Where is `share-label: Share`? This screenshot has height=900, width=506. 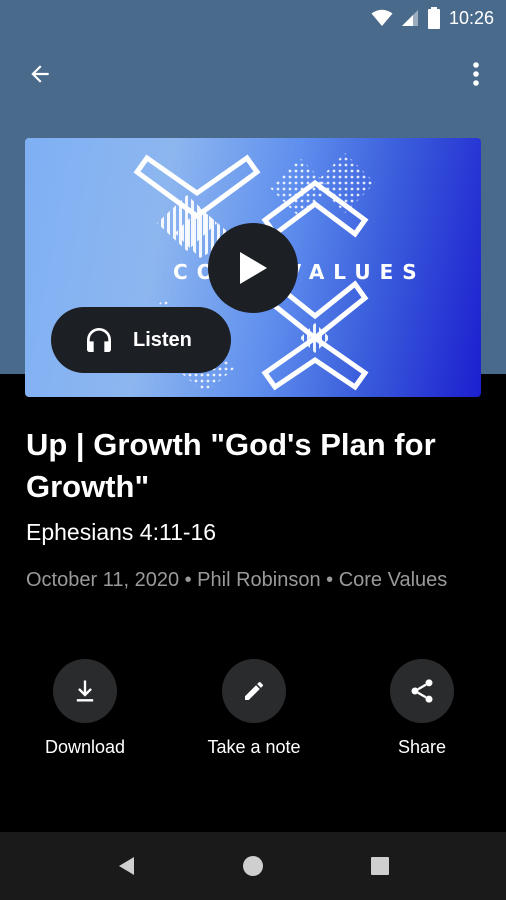 share-label: Share is located at coordinates (422, 747).